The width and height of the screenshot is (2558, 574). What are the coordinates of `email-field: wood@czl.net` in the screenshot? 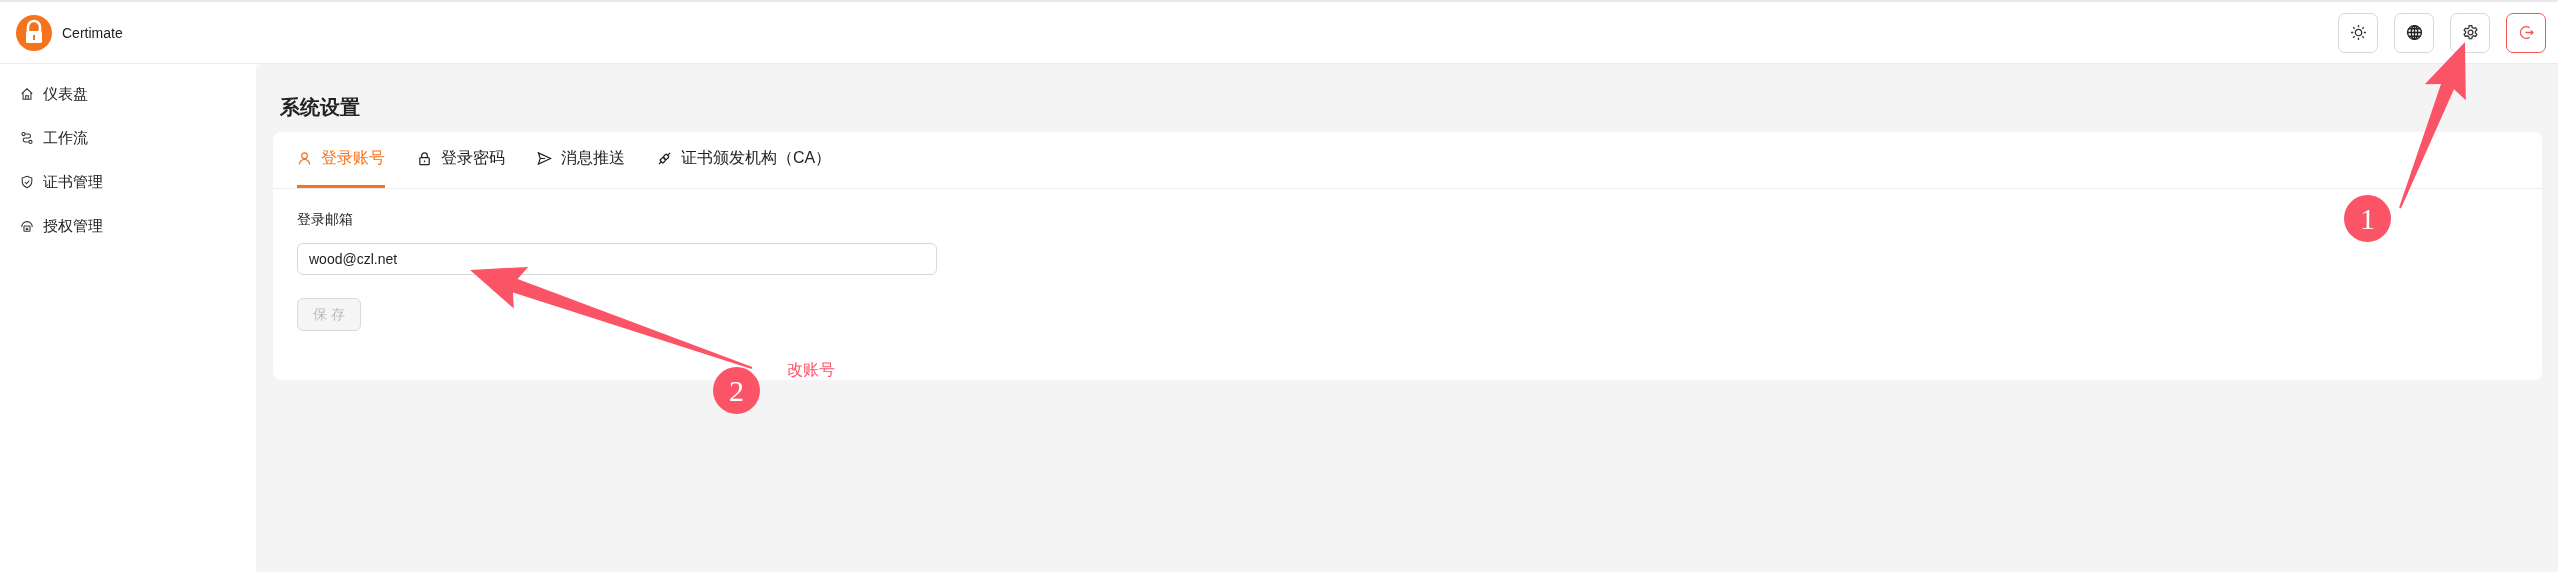 It's located at (617, 259).